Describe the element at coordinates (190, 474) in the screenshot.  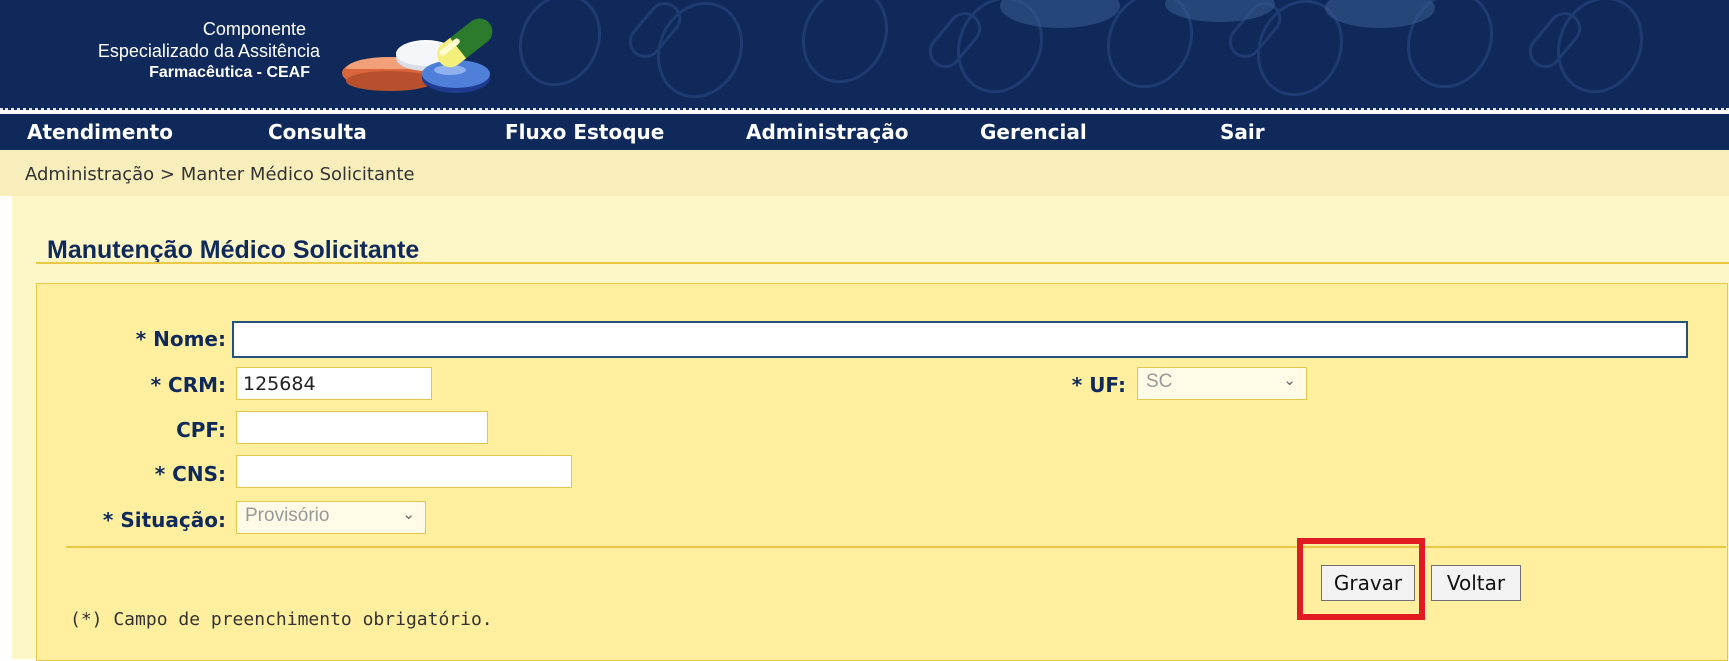
I see `cns-label: * CNS:` at that location.